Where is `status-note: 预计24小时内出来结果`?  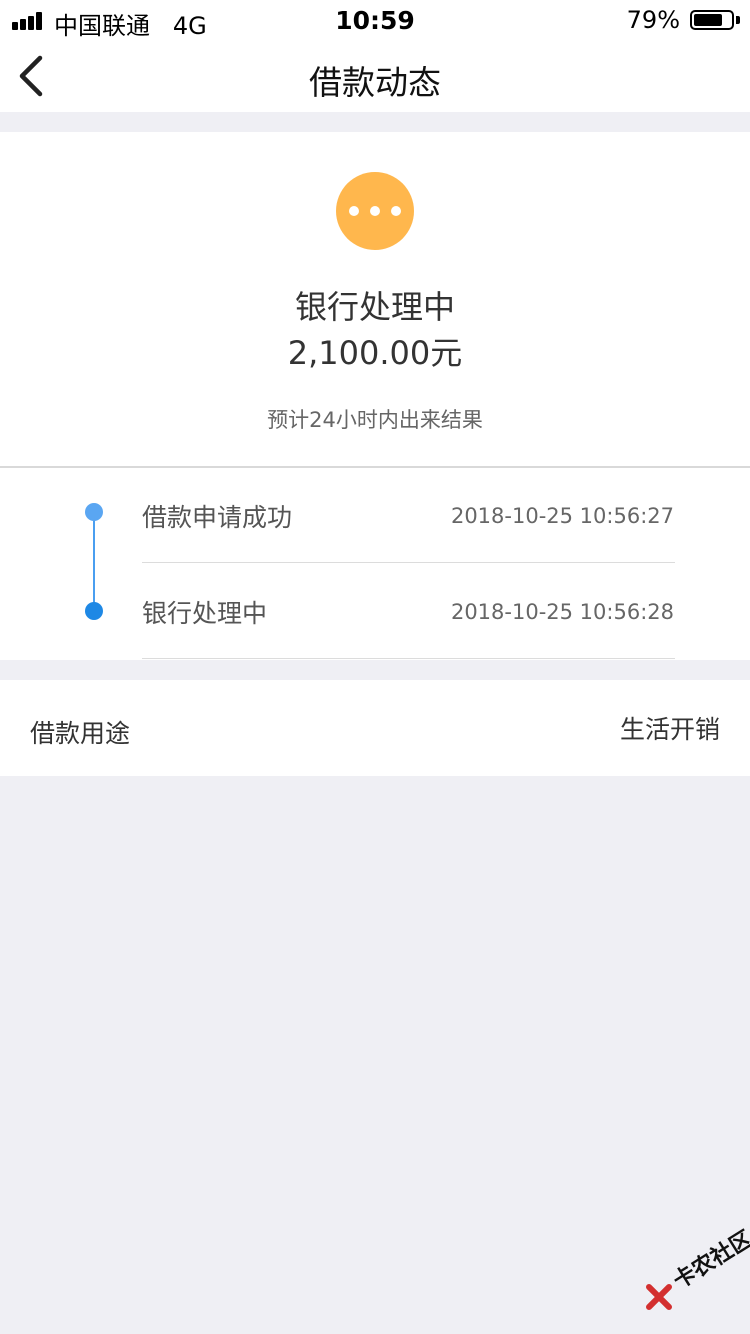
status-note: 预计24小时内出来结果 is located at coordinates (375, 420).